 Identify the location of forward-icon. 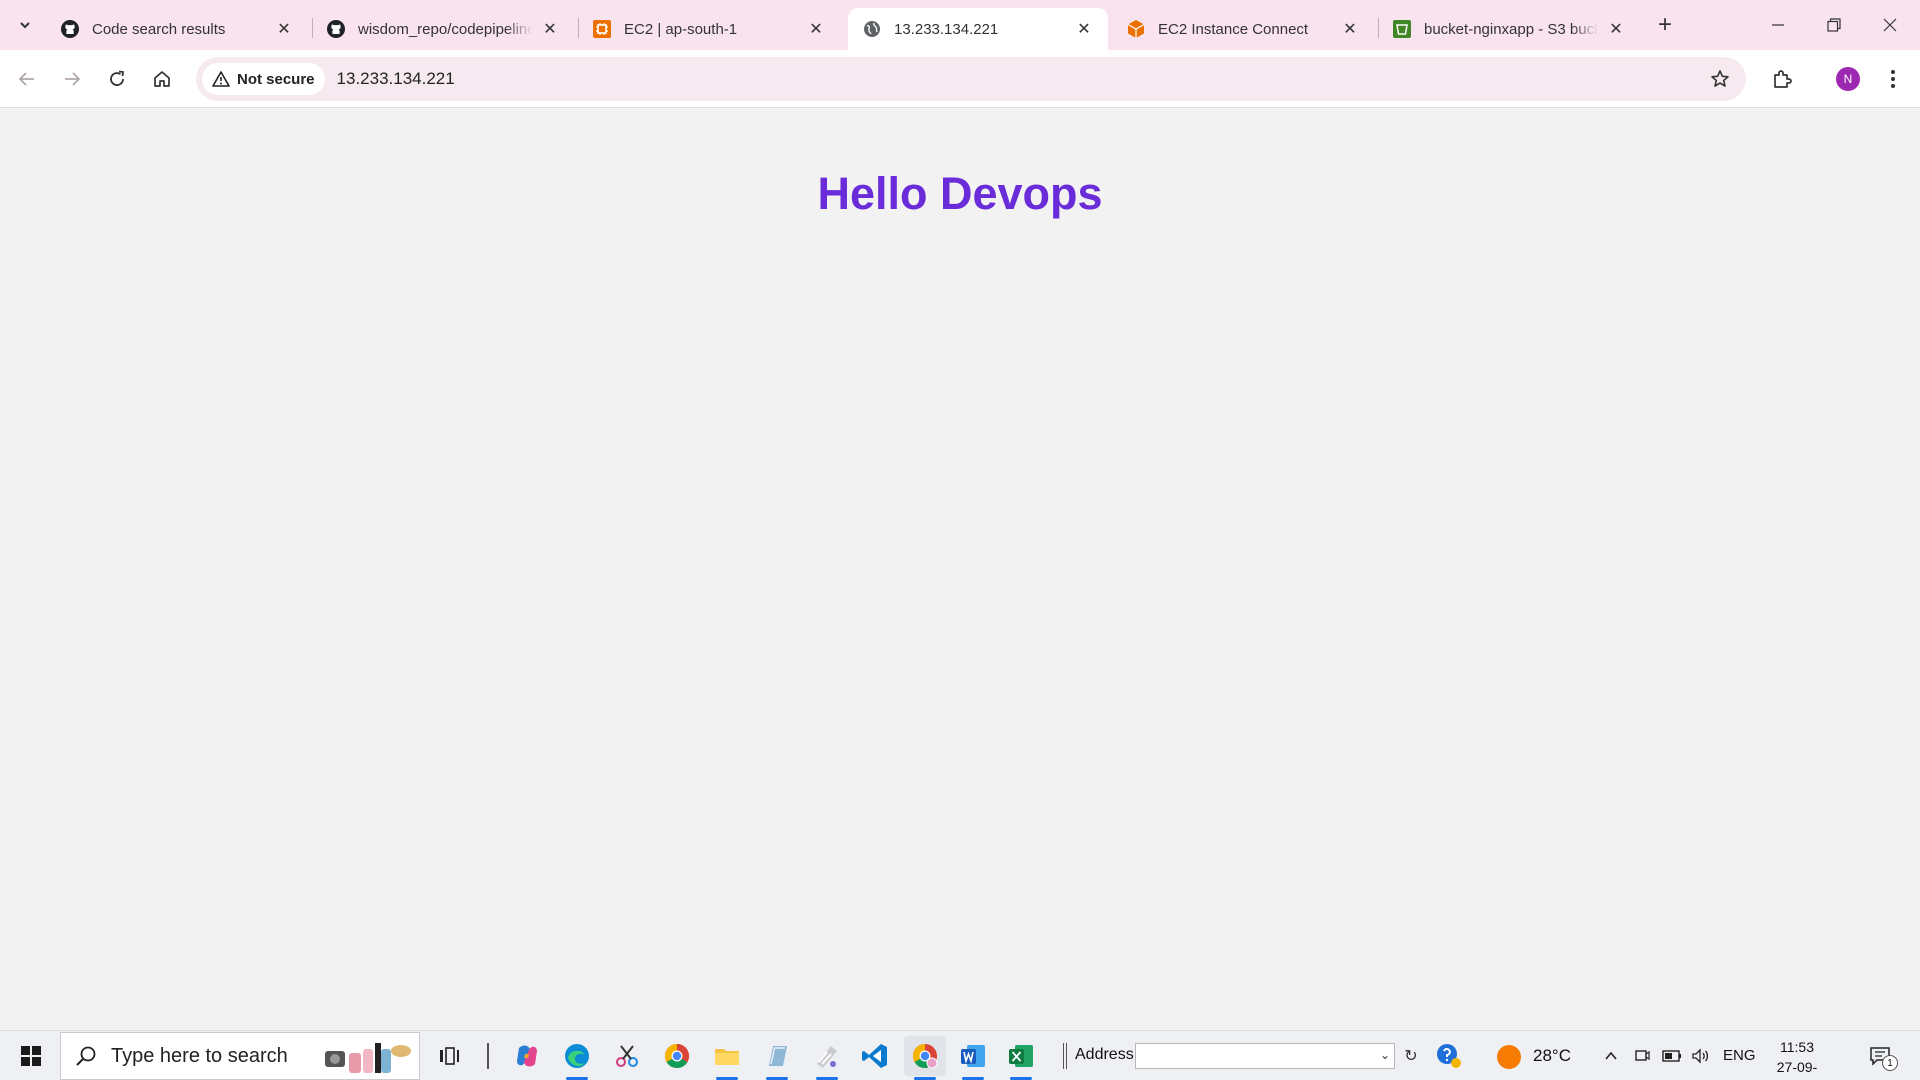
(72, 79).